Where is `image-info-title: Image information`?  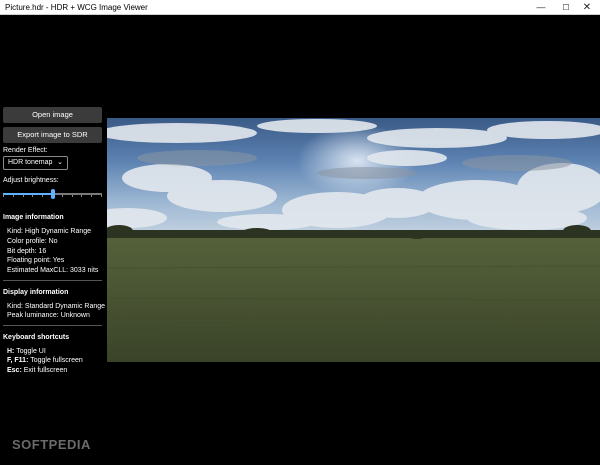
image-info-title: Image information is located at coordinates (33, 217).